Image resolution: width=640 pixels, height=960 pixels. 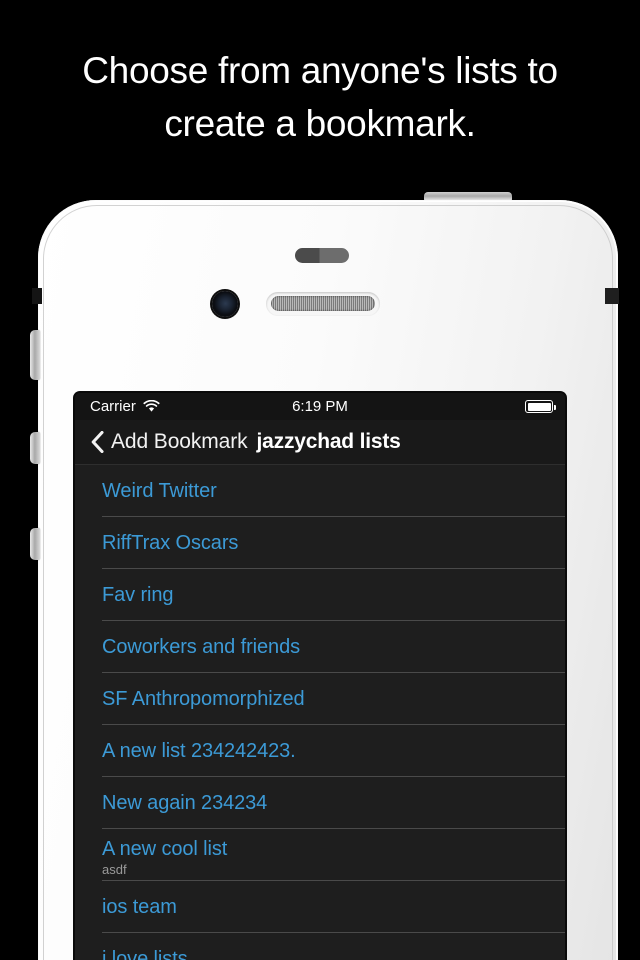 What do you see at coordinates (203, 699) in the screenshot?
I see `list-item-title: SF Anthropomorphized` at bounding box center [203, 699].